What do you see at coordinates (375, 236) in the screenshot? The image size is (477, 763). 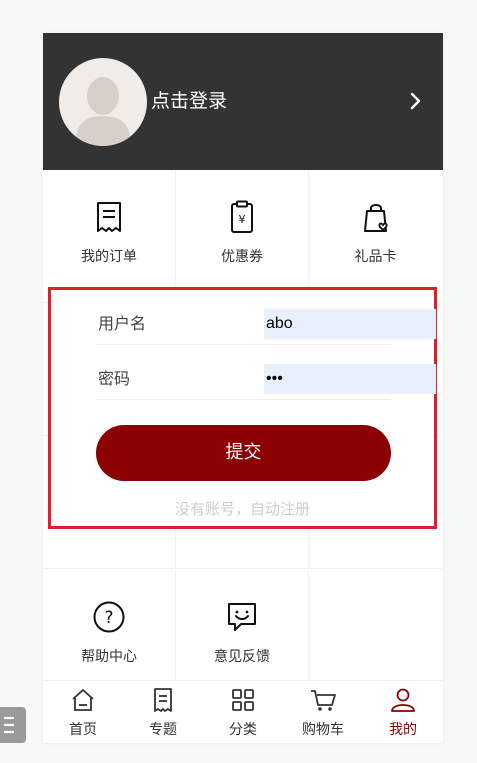 I see `menu-item-gift-card: 礼品卡` at bounding box center [375, 236].